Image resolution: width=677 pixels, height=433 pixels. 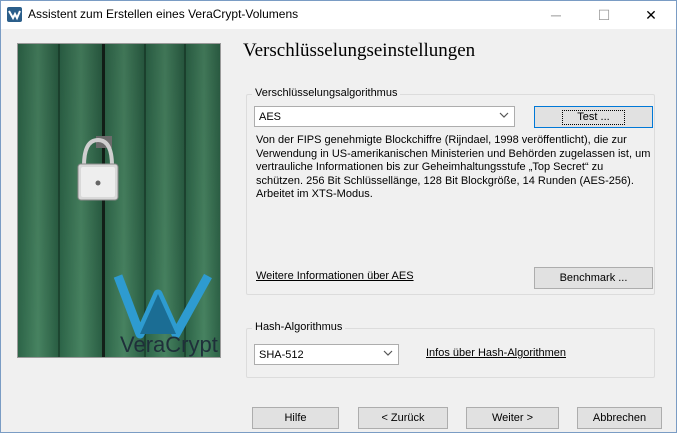 I want to click on hash-algorithm-select: SHA-512, so click(x=326, y=354).